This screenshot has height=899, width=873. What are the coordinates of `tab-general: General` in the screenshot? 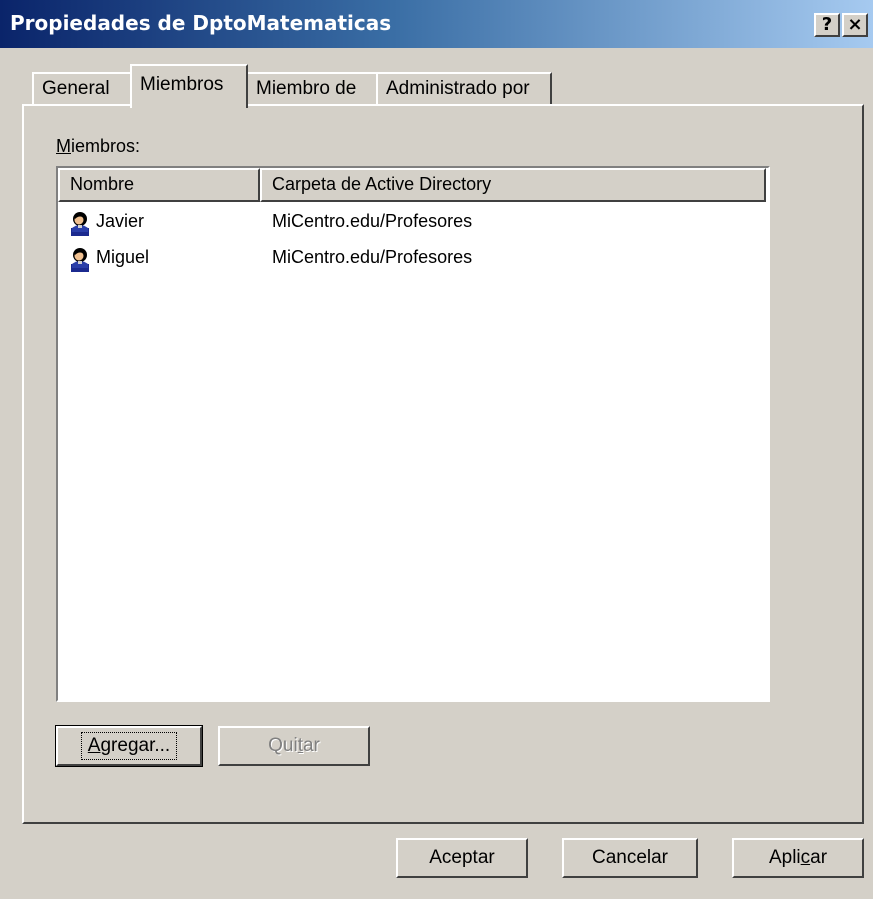 It's located at (82, 89).